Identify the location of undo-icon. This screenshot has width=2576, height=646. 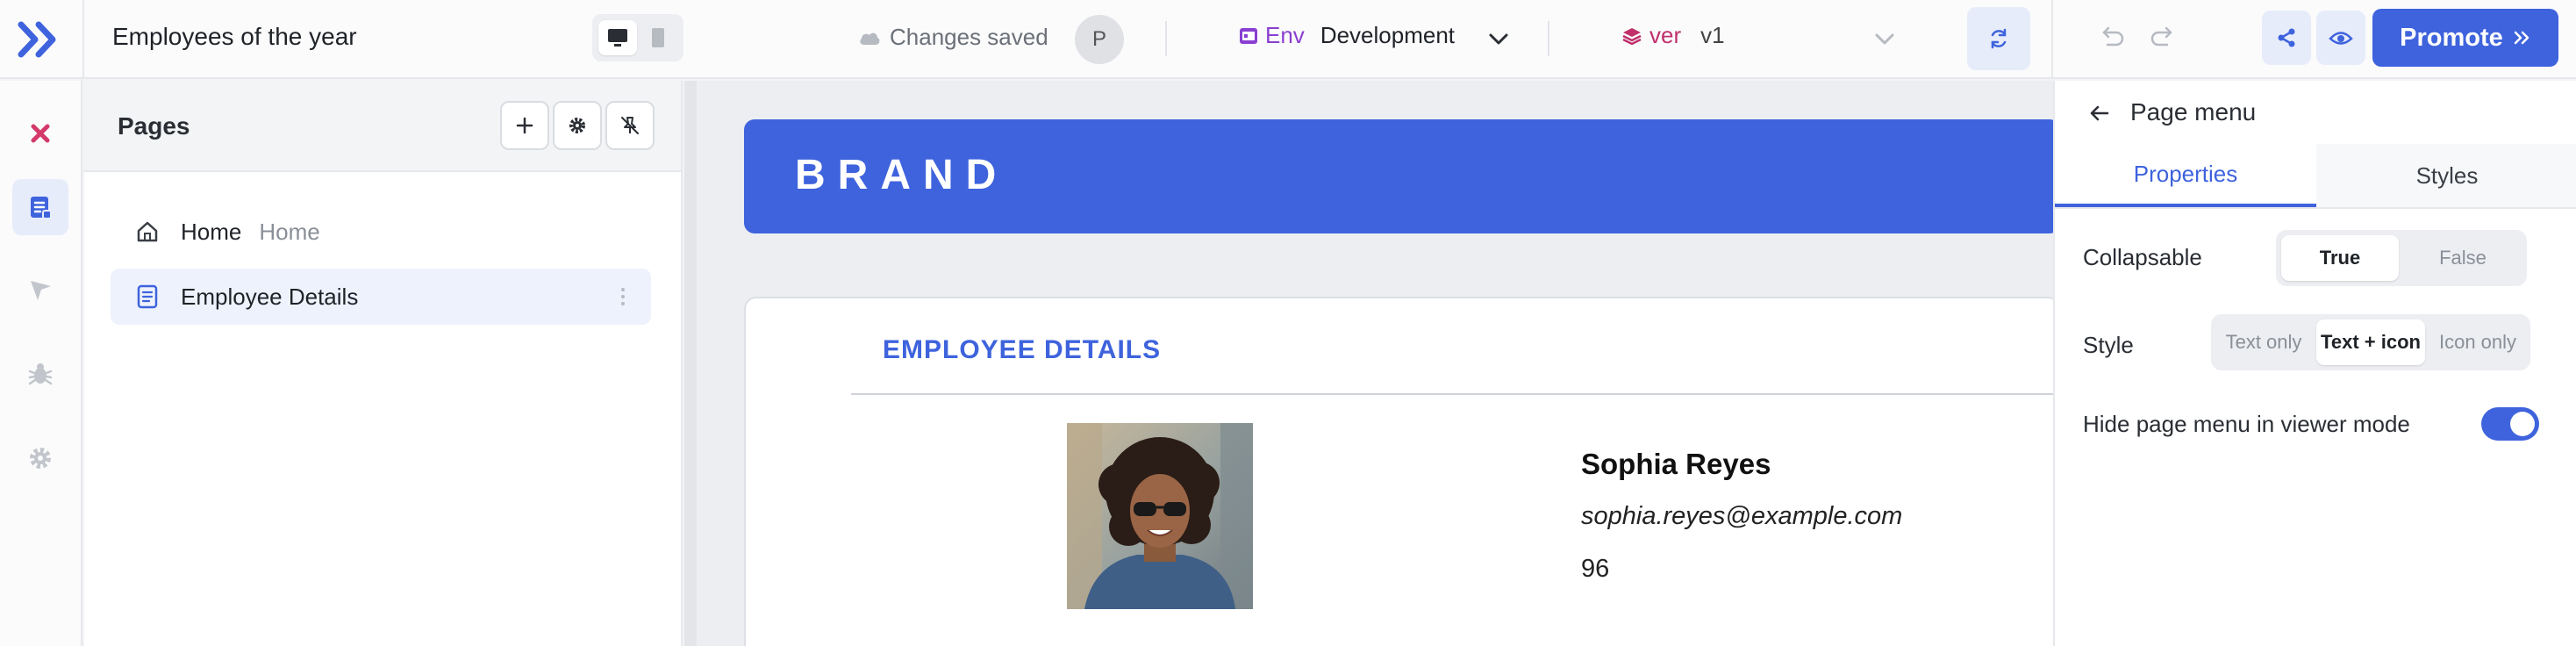
(2112, 37).